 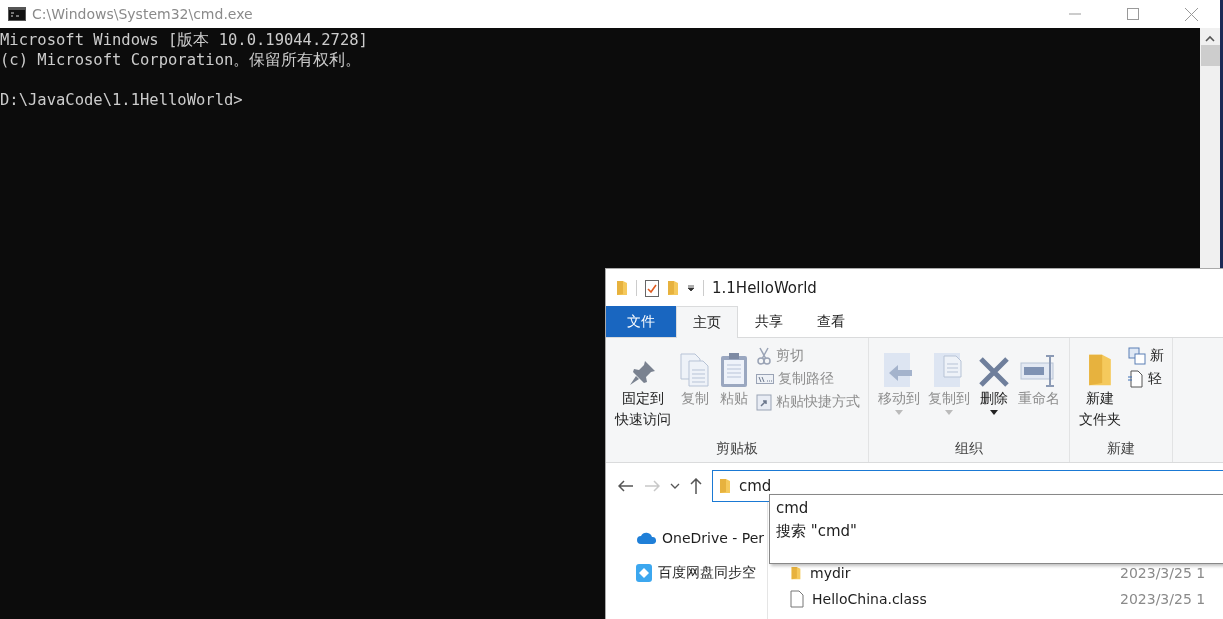 What do you see at coordinates (652, 287) in the screenshot?
I see `checkbox-icon` at bounding box center [652, 287].